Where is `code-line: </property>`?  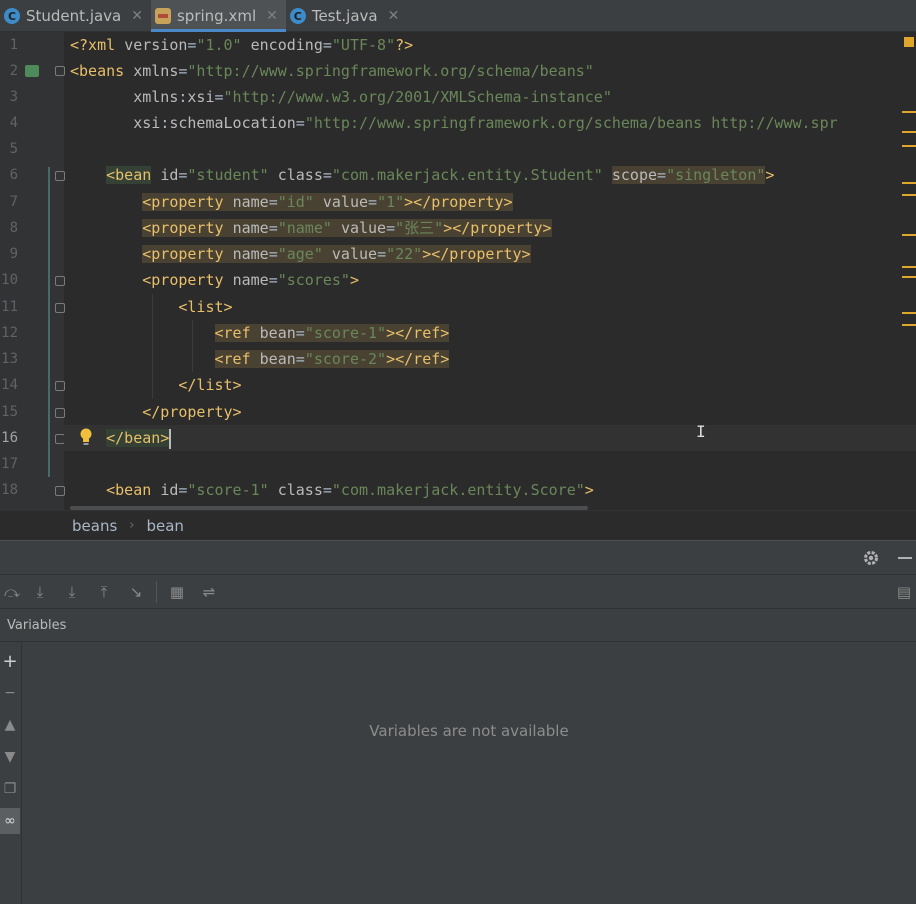 code-line: </property> is located at coordinates (192, 412).